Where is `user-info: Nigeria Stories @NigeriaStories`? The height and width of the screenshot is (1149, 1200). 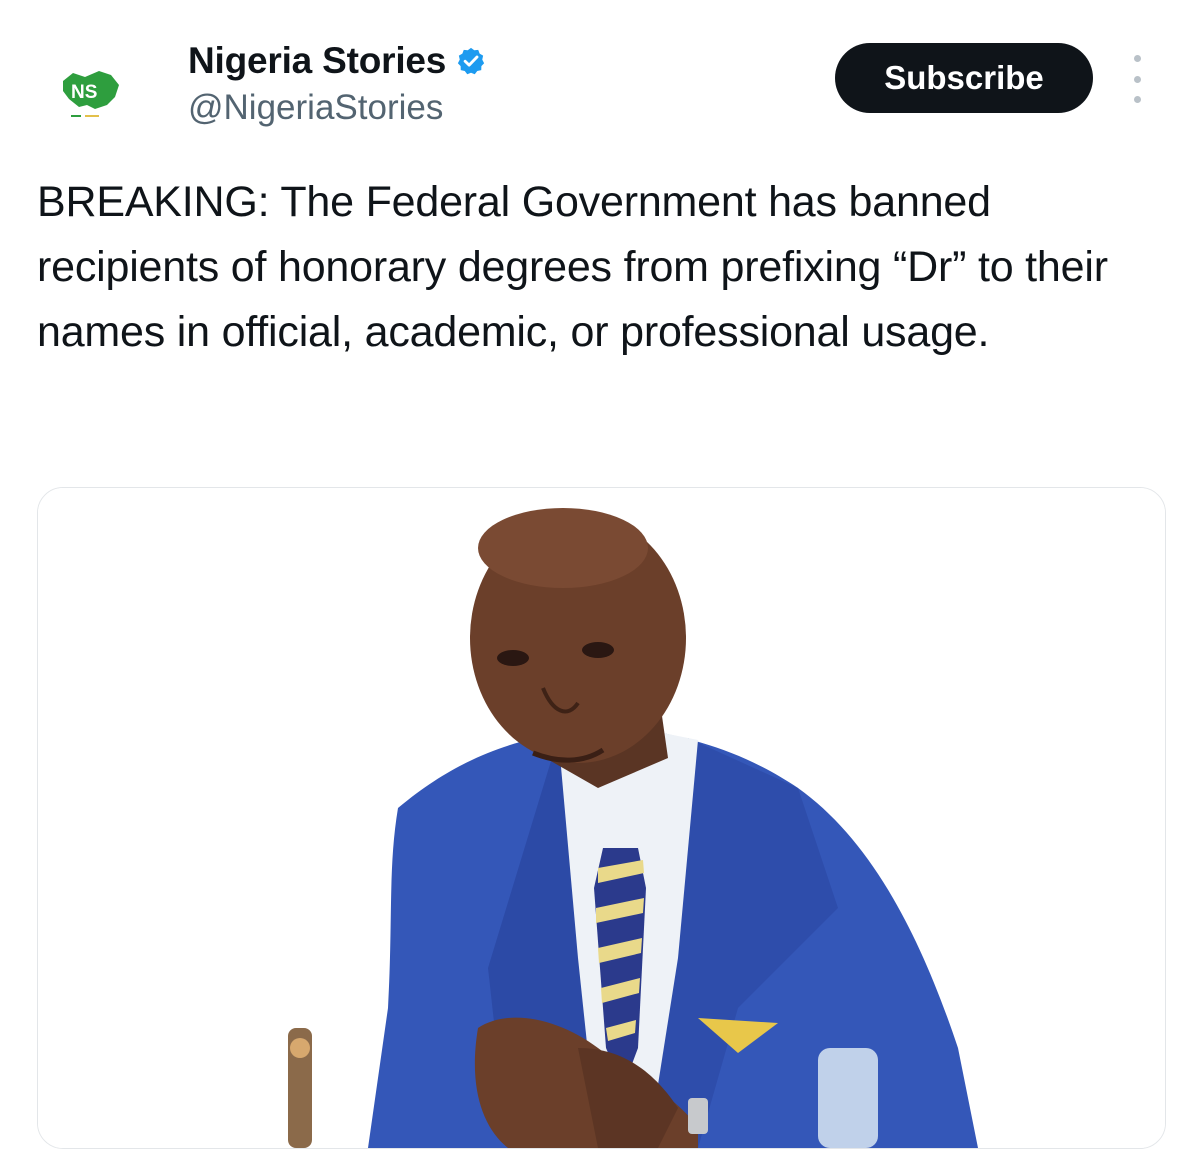 user-info: Nigeria Stories @NigeriaStories is located at coordinates (337, 83).